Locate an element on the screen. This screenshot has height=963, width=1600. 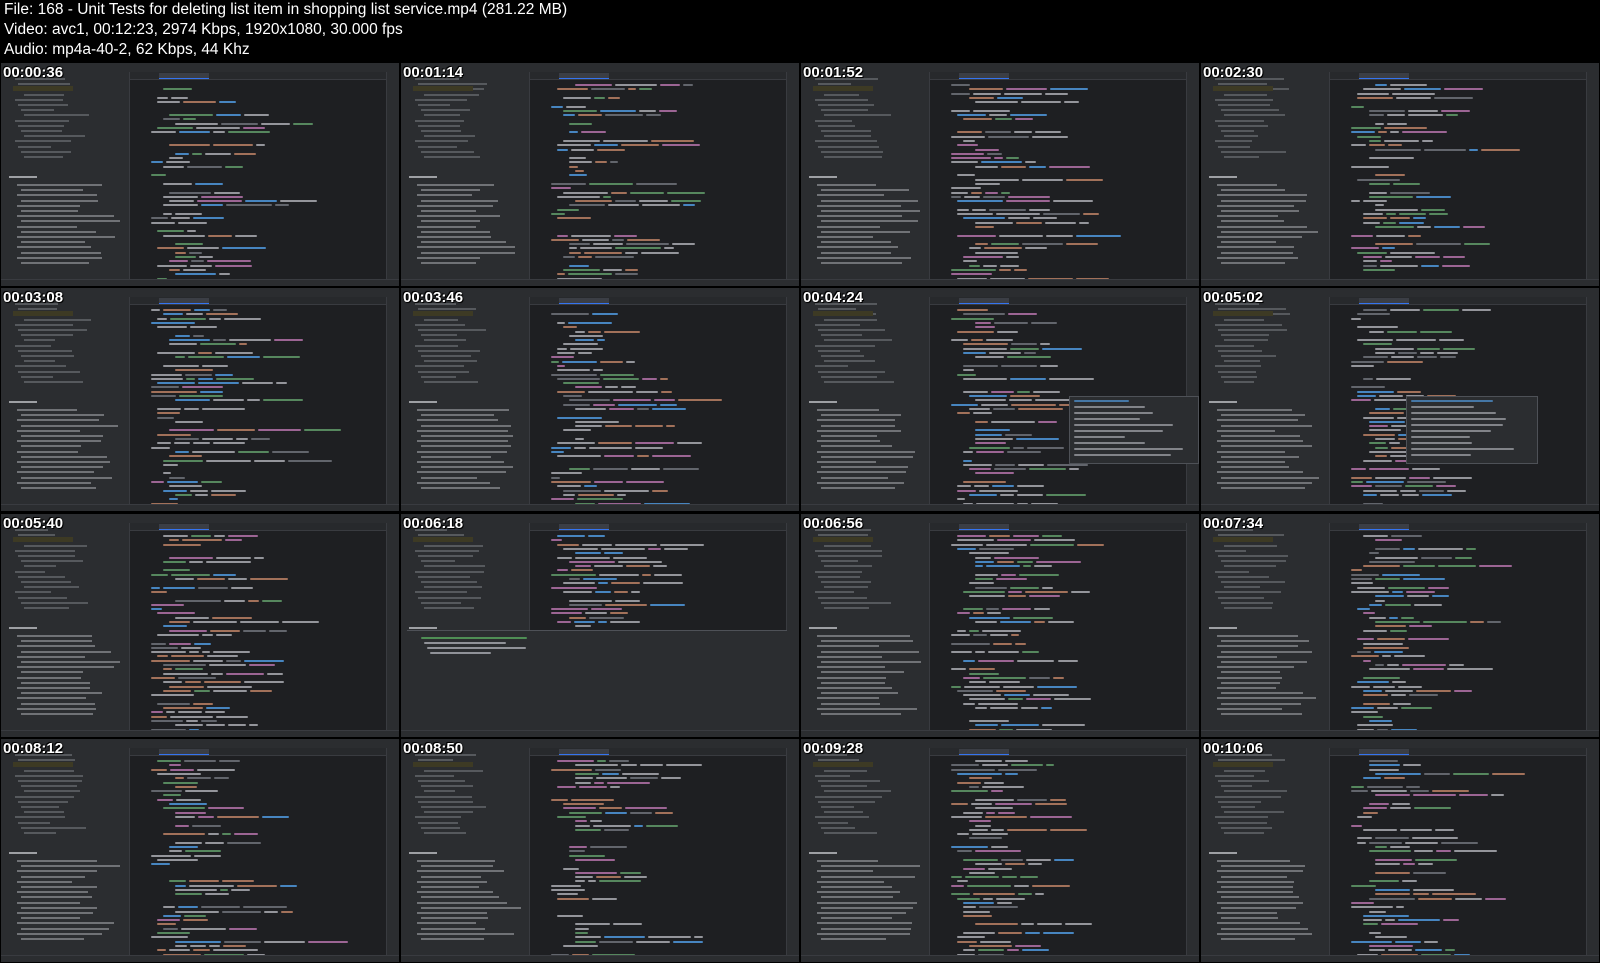
right-tool-strip is located at coordinates (392, 627).